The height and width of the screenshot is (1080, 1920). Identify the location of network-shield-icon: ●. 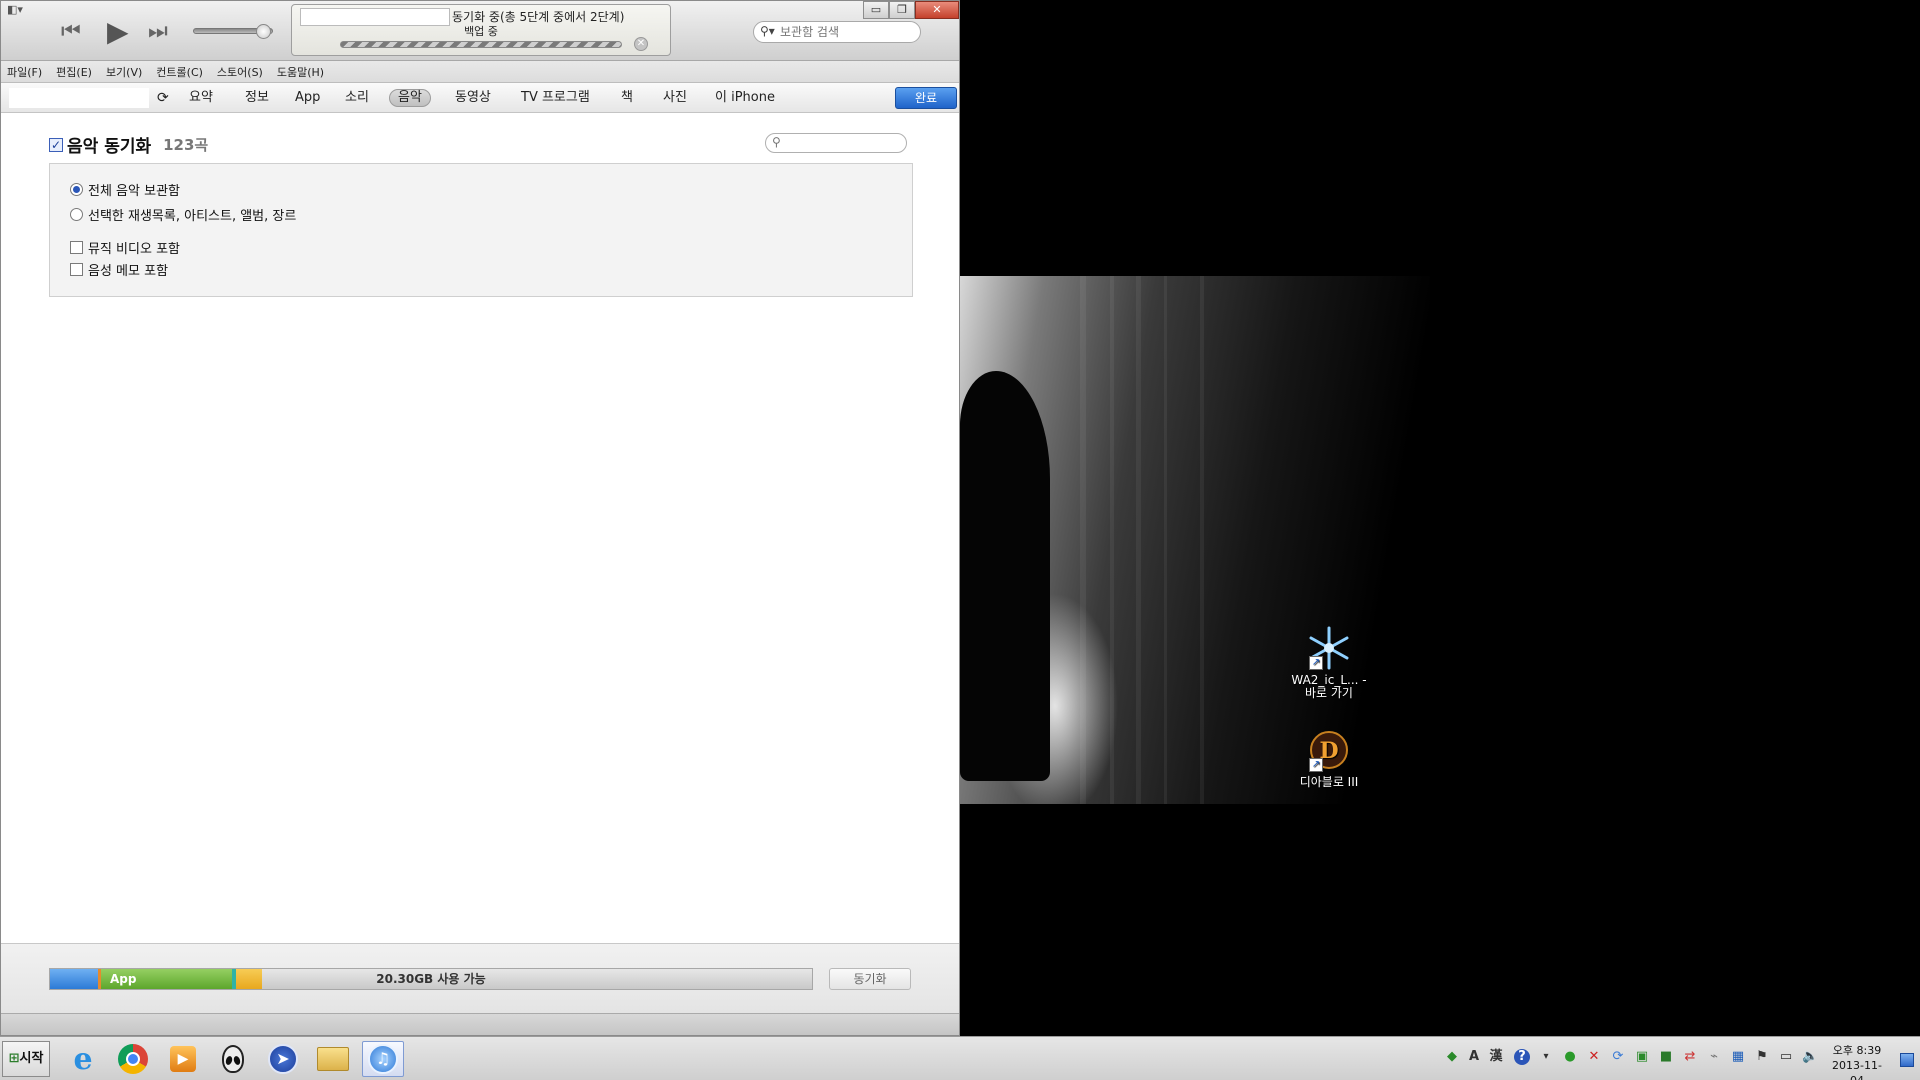
(1570, 1057).